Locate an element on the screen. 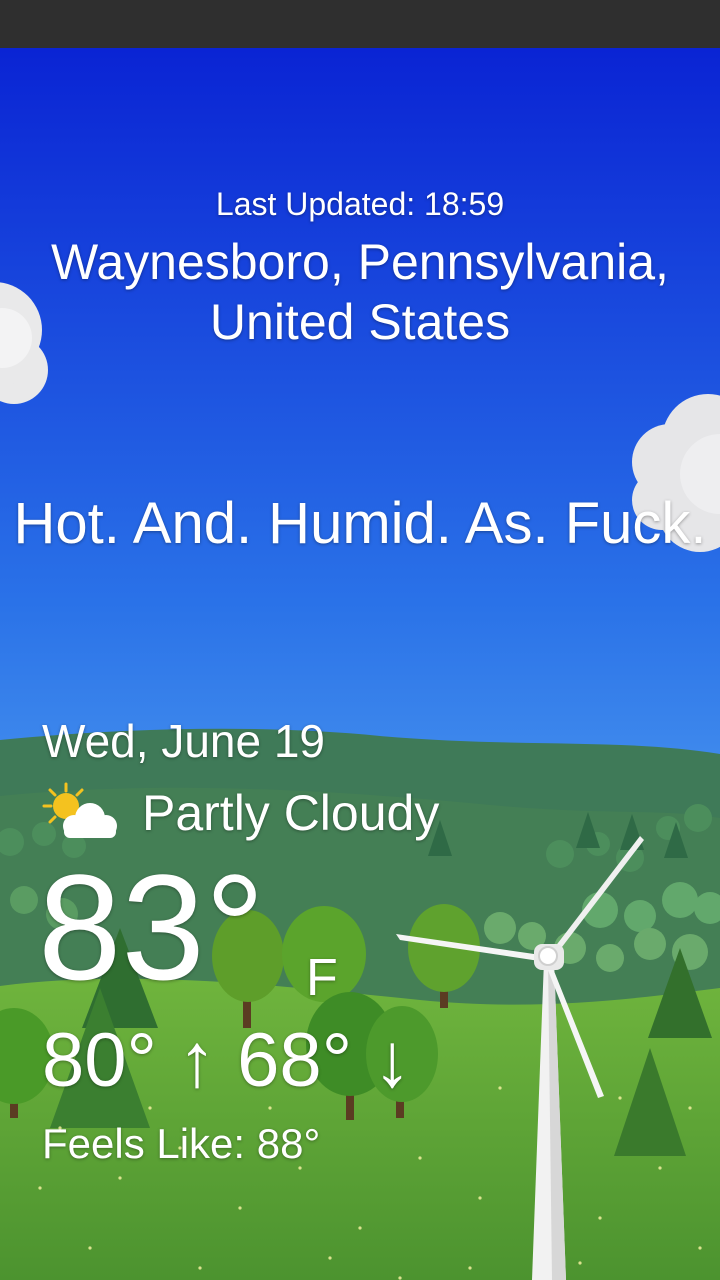  high-low-temperatures: 80° ↑ 68° ↓ is located at coordinates (227, 1060).